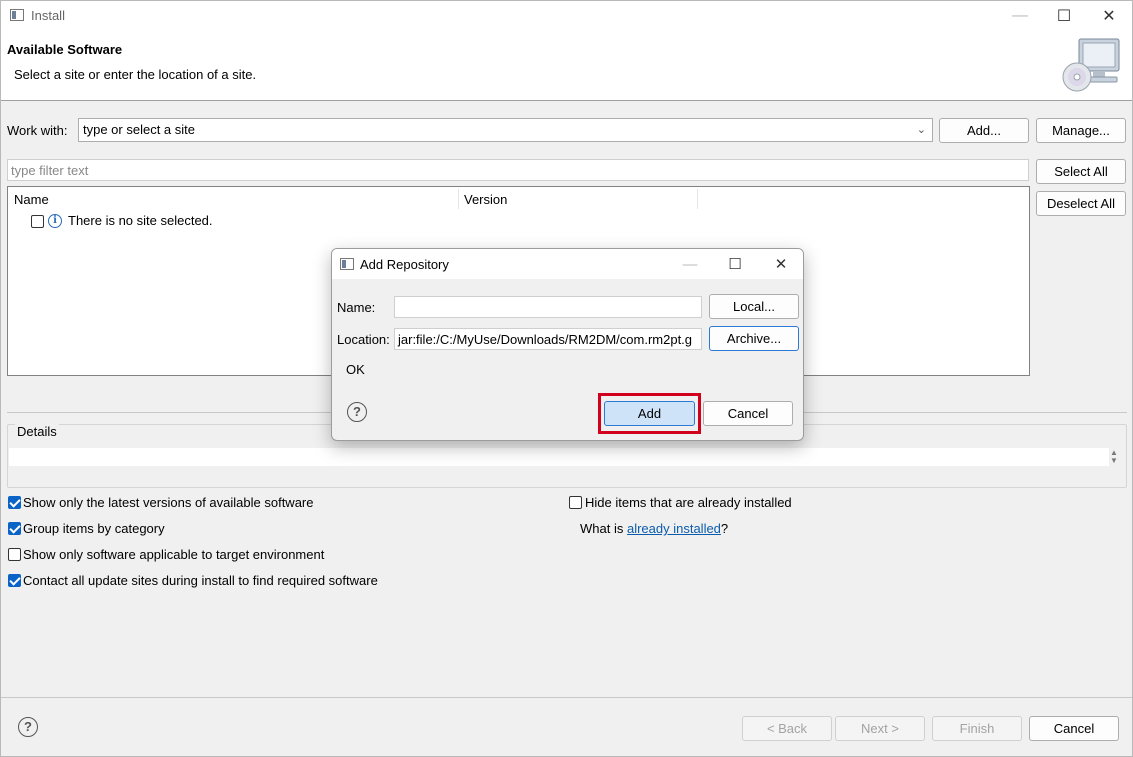  Describe the element at coordinates (1074, 728) in the screenshot. I see `cancel-button: Cancel` at that location.